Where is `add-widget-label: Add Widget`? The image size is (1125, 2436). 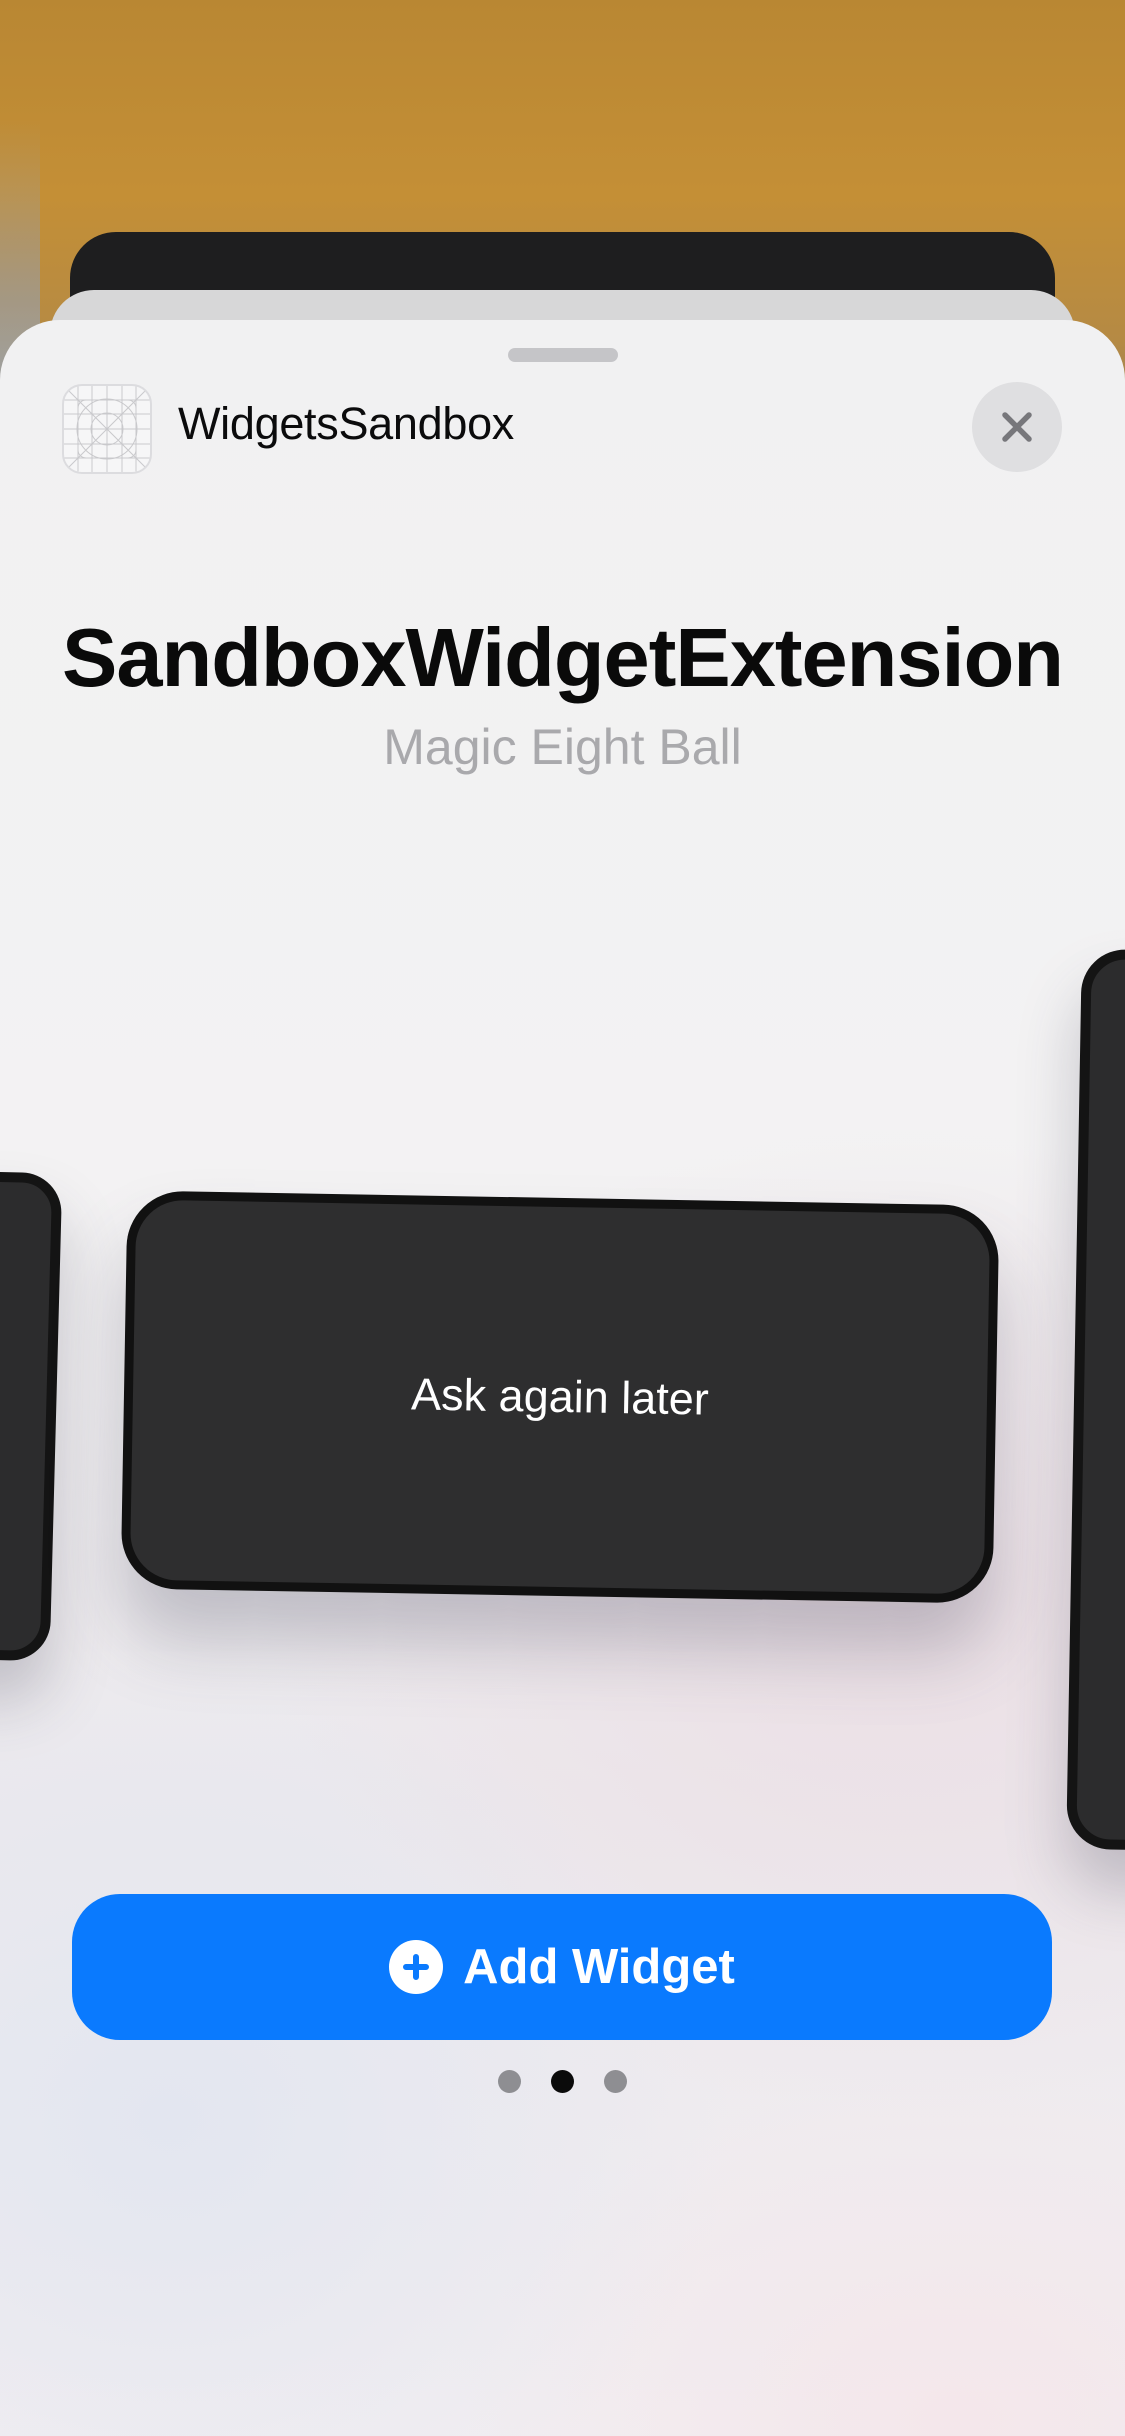 add-widget-label: Add Widget is located at coordinates (599, 1967).